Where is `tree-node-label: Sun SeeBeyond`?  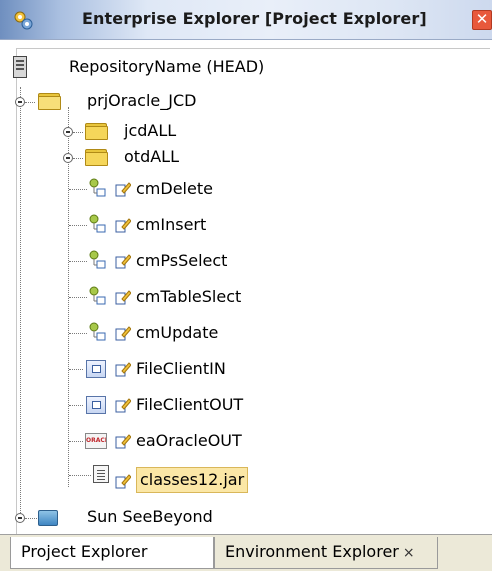
tree-node-label: Sun SeeBeyond is located at coordinates (150, 516).